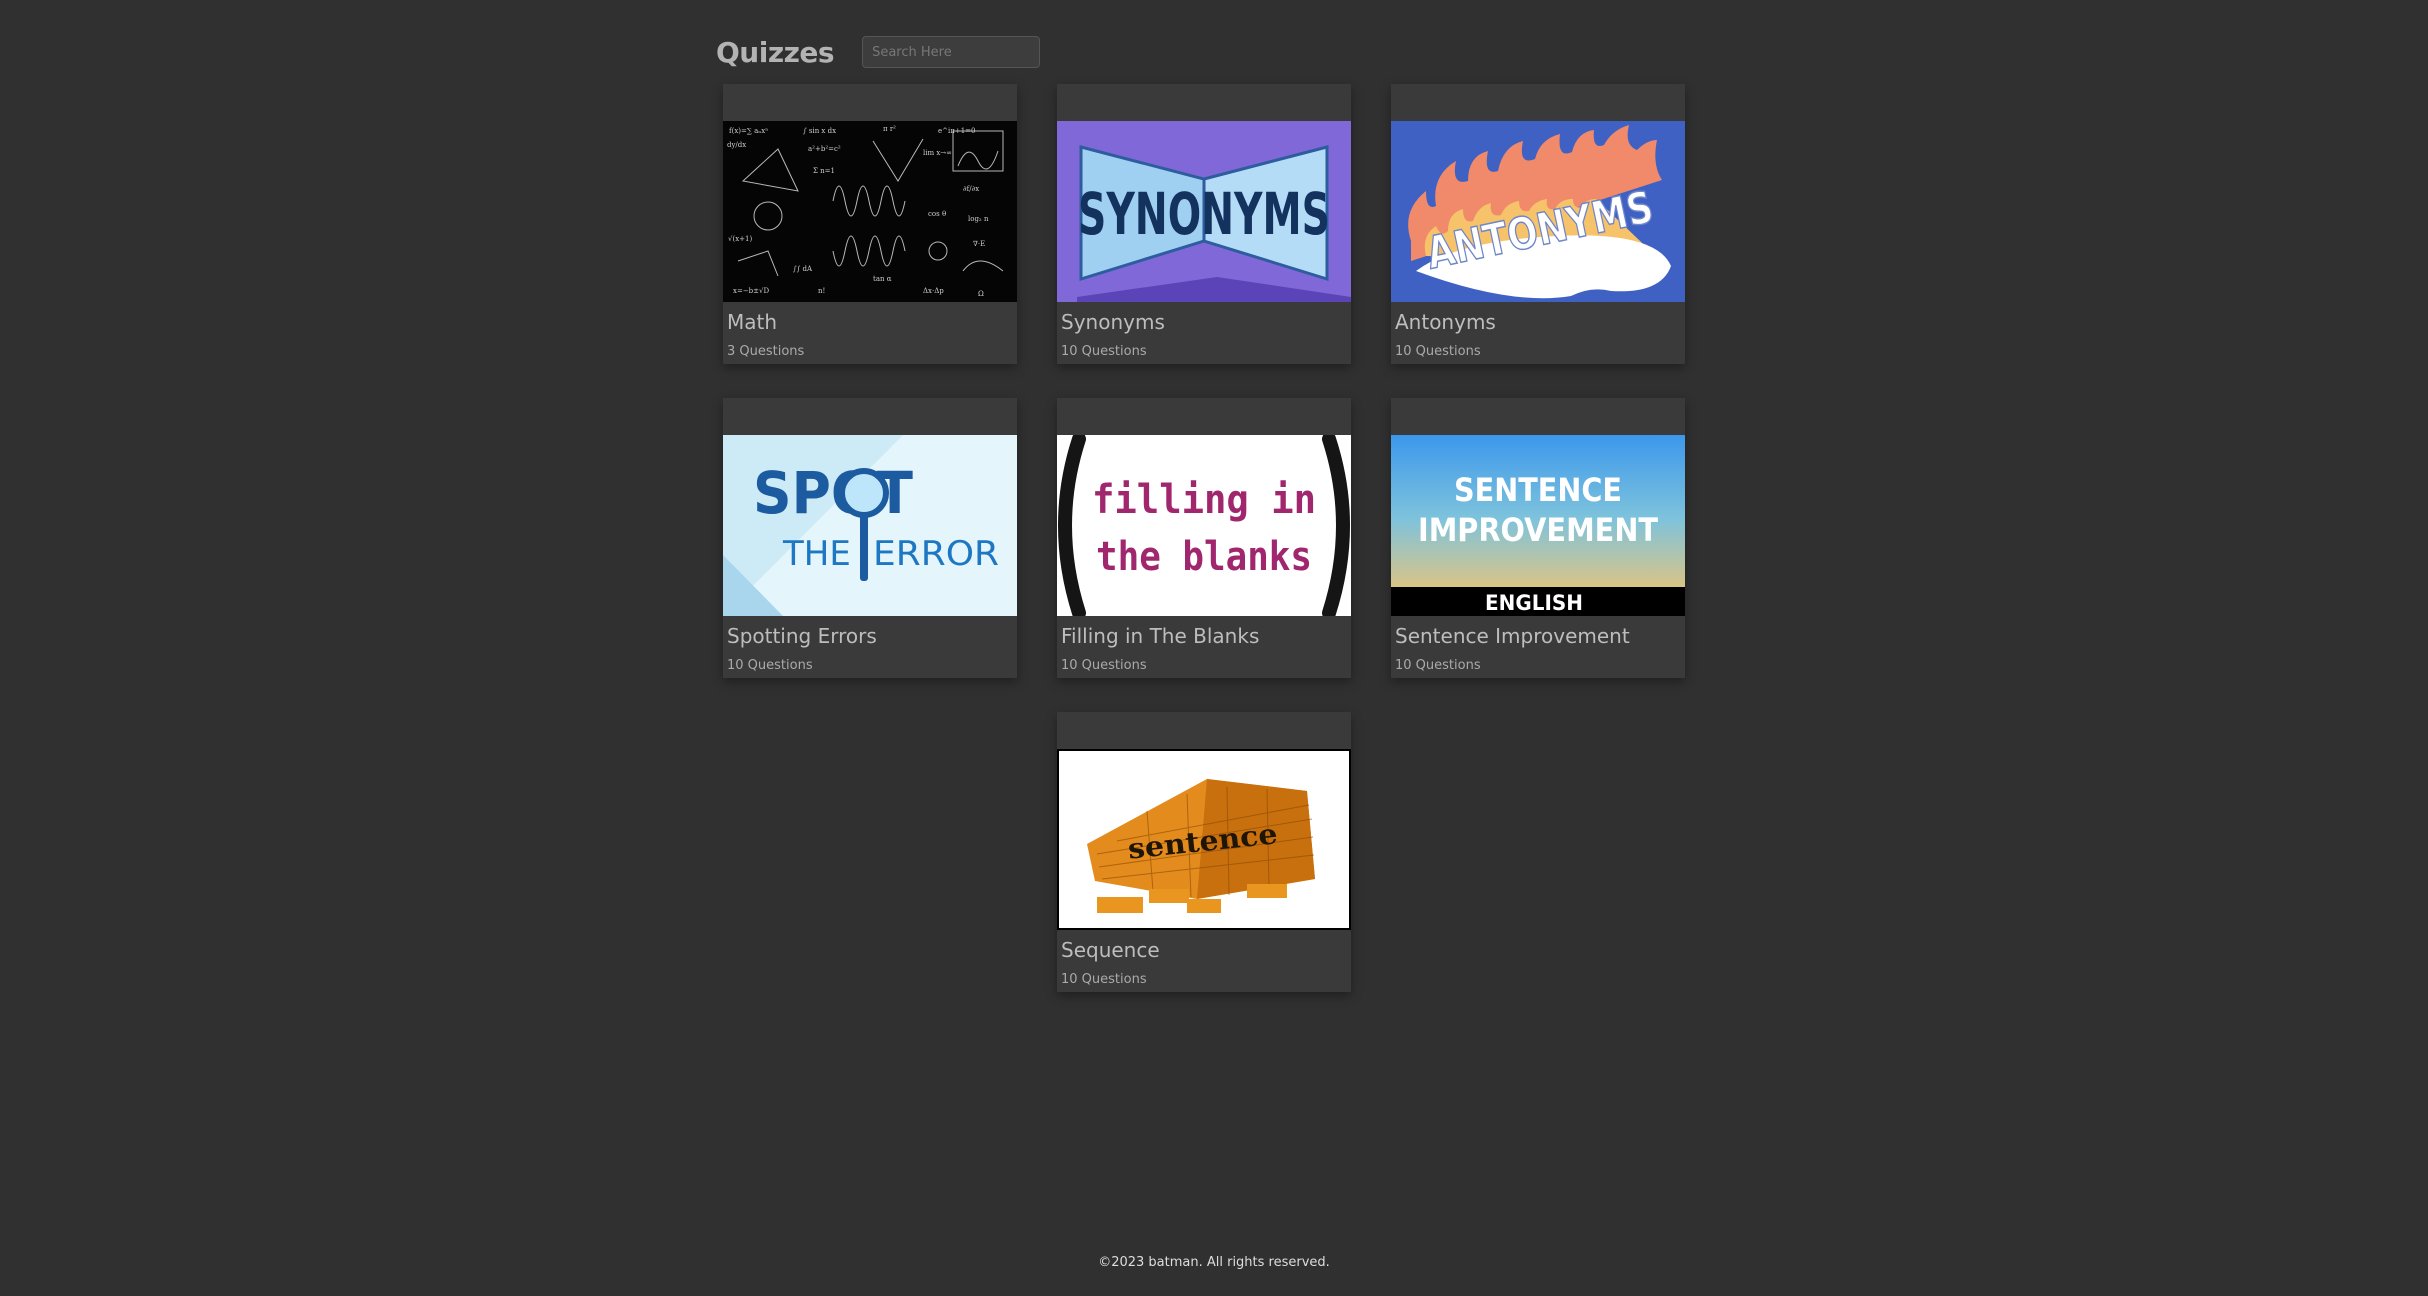  What do you see at coordinates (936, 554) in the screenshot?
I see `error-image-text: ERROR` at bounding box center [936, 554].